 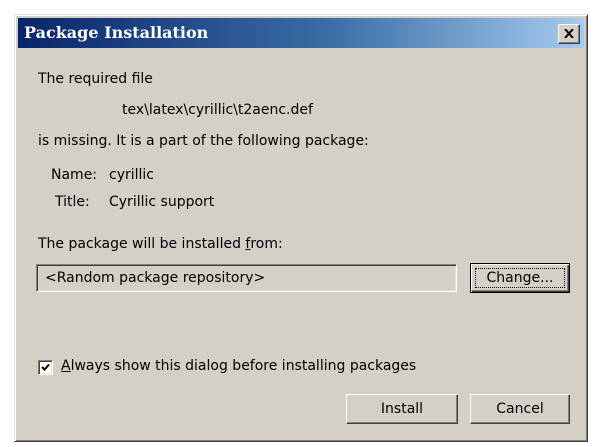 I want to click on install-button-label: Install, so click(x=402, y=409).